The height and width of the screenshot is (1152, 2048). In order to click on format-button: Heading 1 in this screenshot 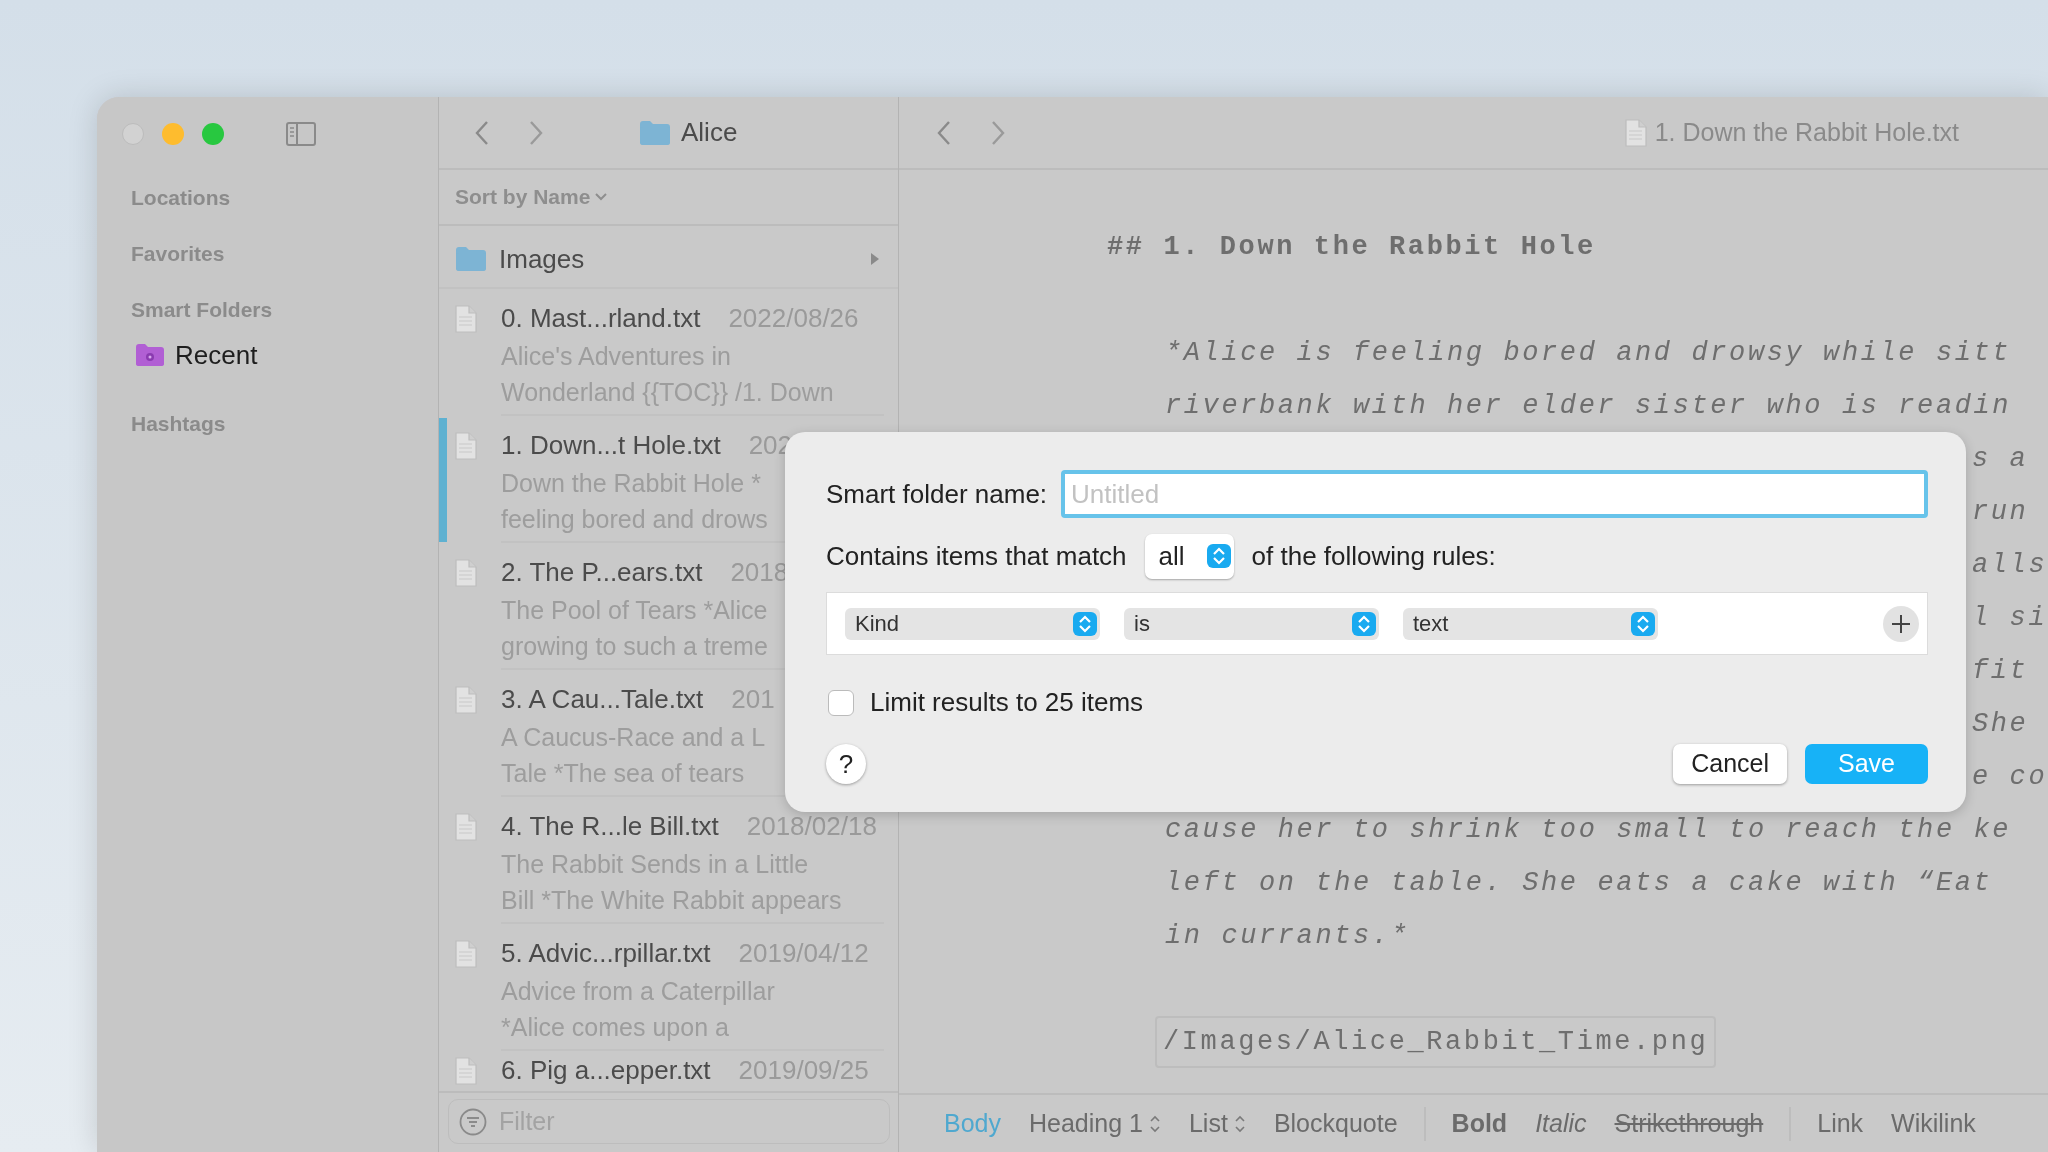, I will do `click(1095, 1123)`.